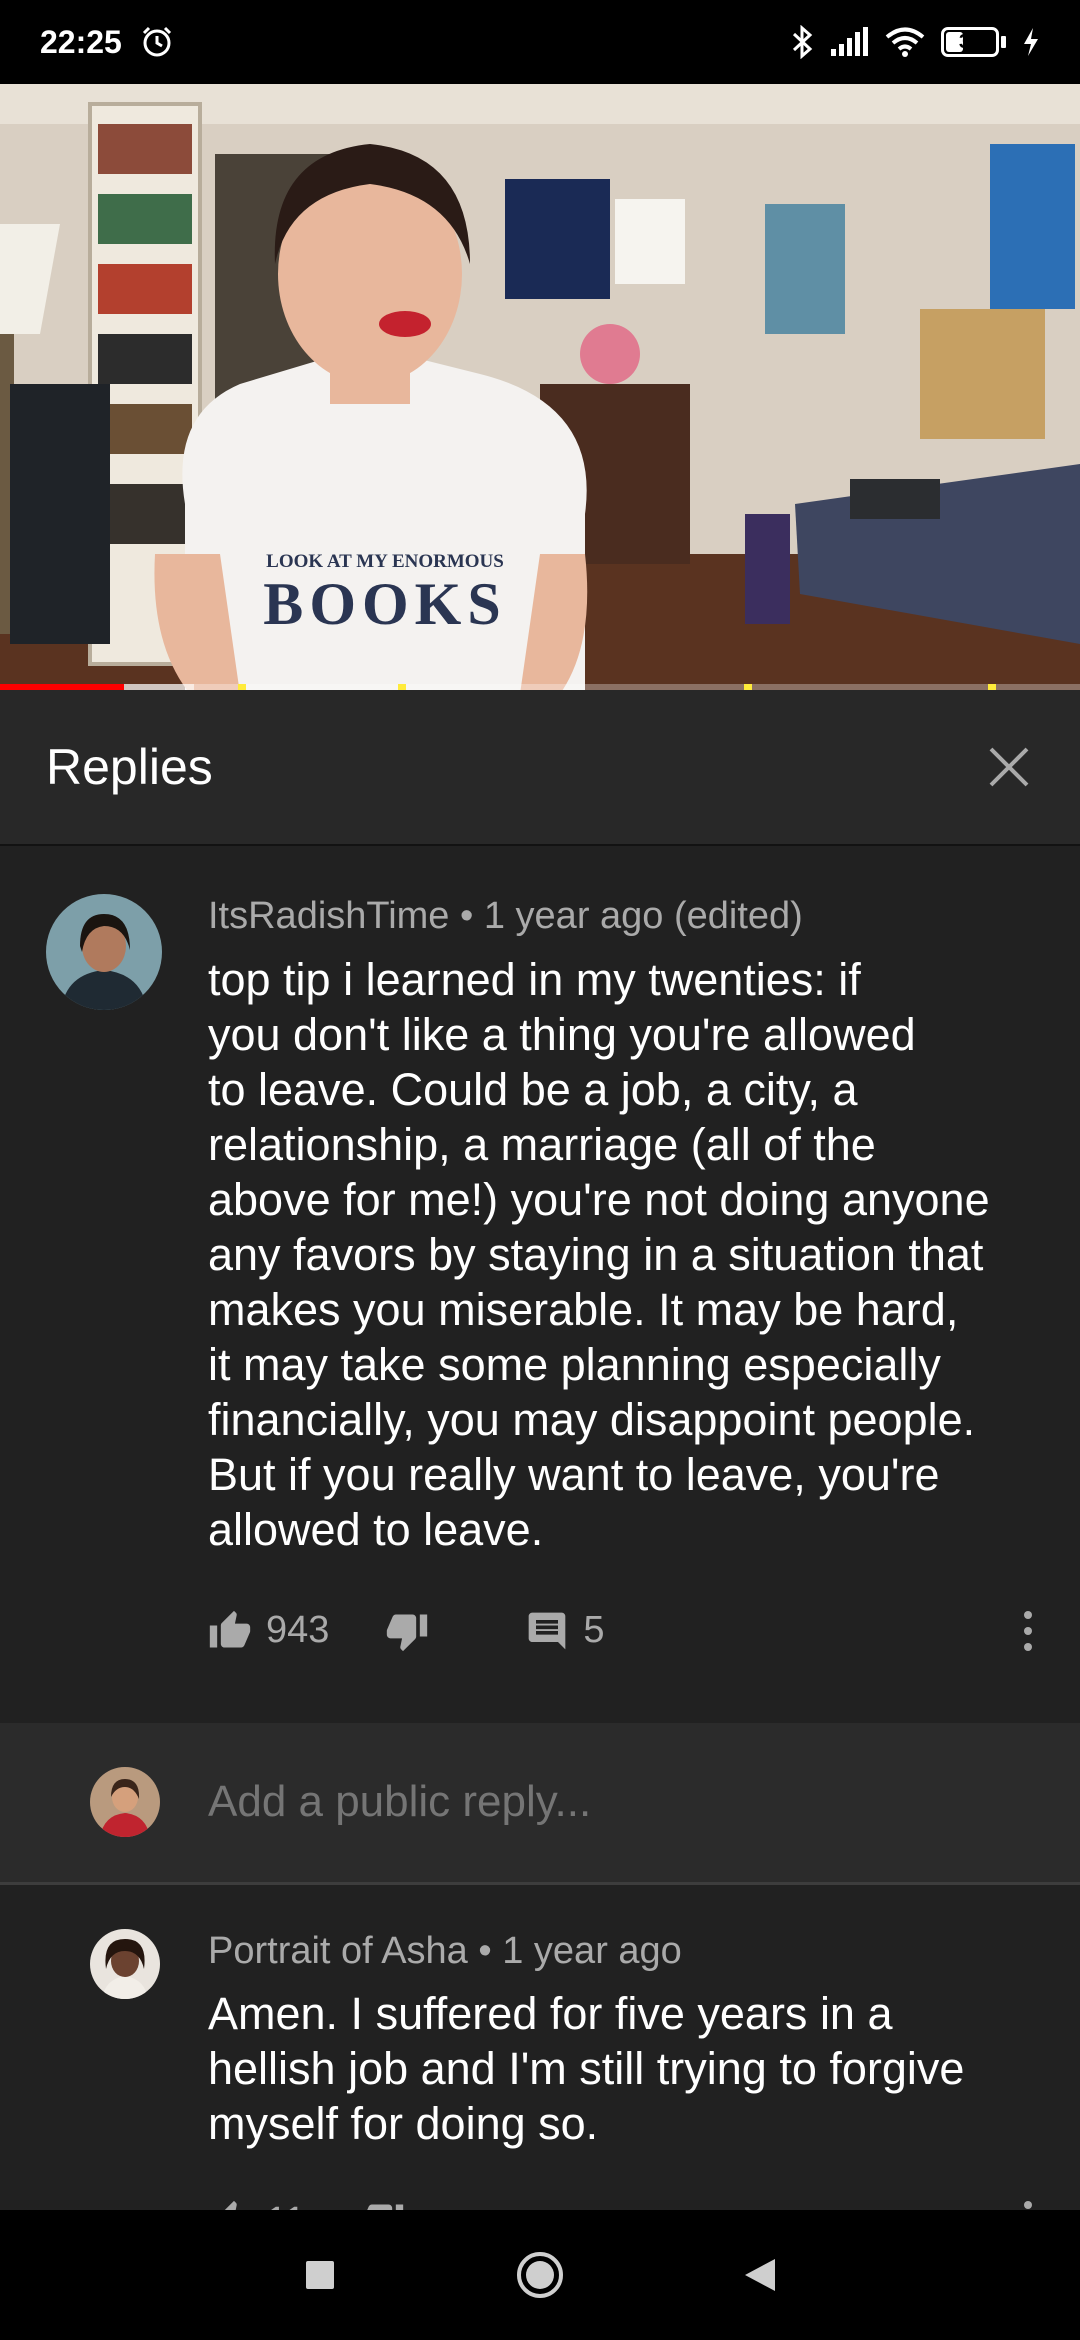 This screenshot has height=2340, width=1080. Describe the element at coordinates (540, 768) in the screenshot. I see `replies-header: Replies` at that location.